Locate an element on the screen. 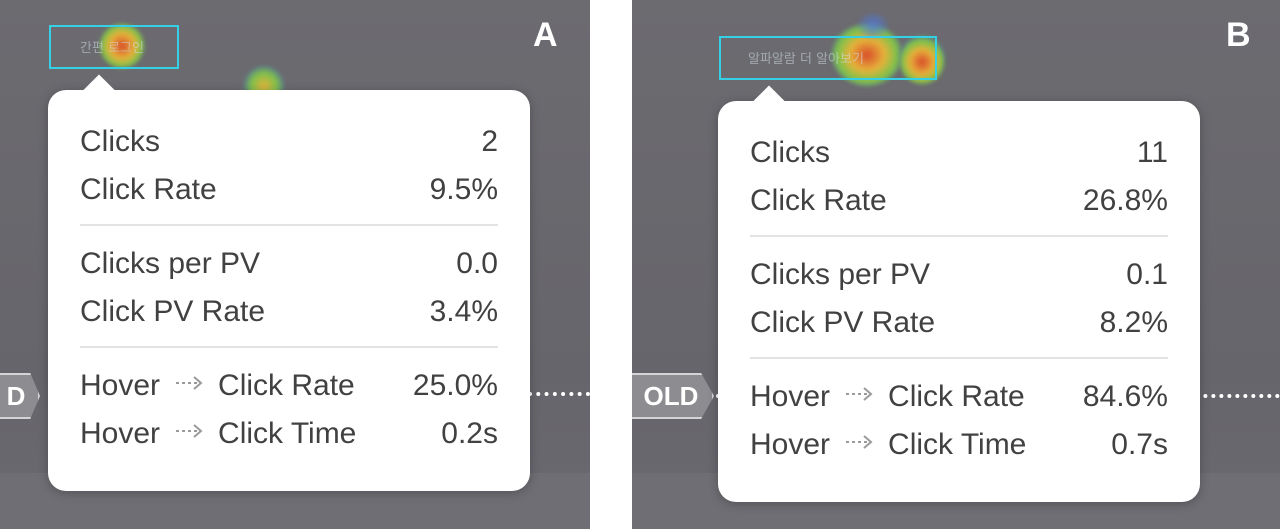 This screenshot has height=529, width=1280. clicked-element-text: 간편 로그인 is located at coordinates (112, 48).